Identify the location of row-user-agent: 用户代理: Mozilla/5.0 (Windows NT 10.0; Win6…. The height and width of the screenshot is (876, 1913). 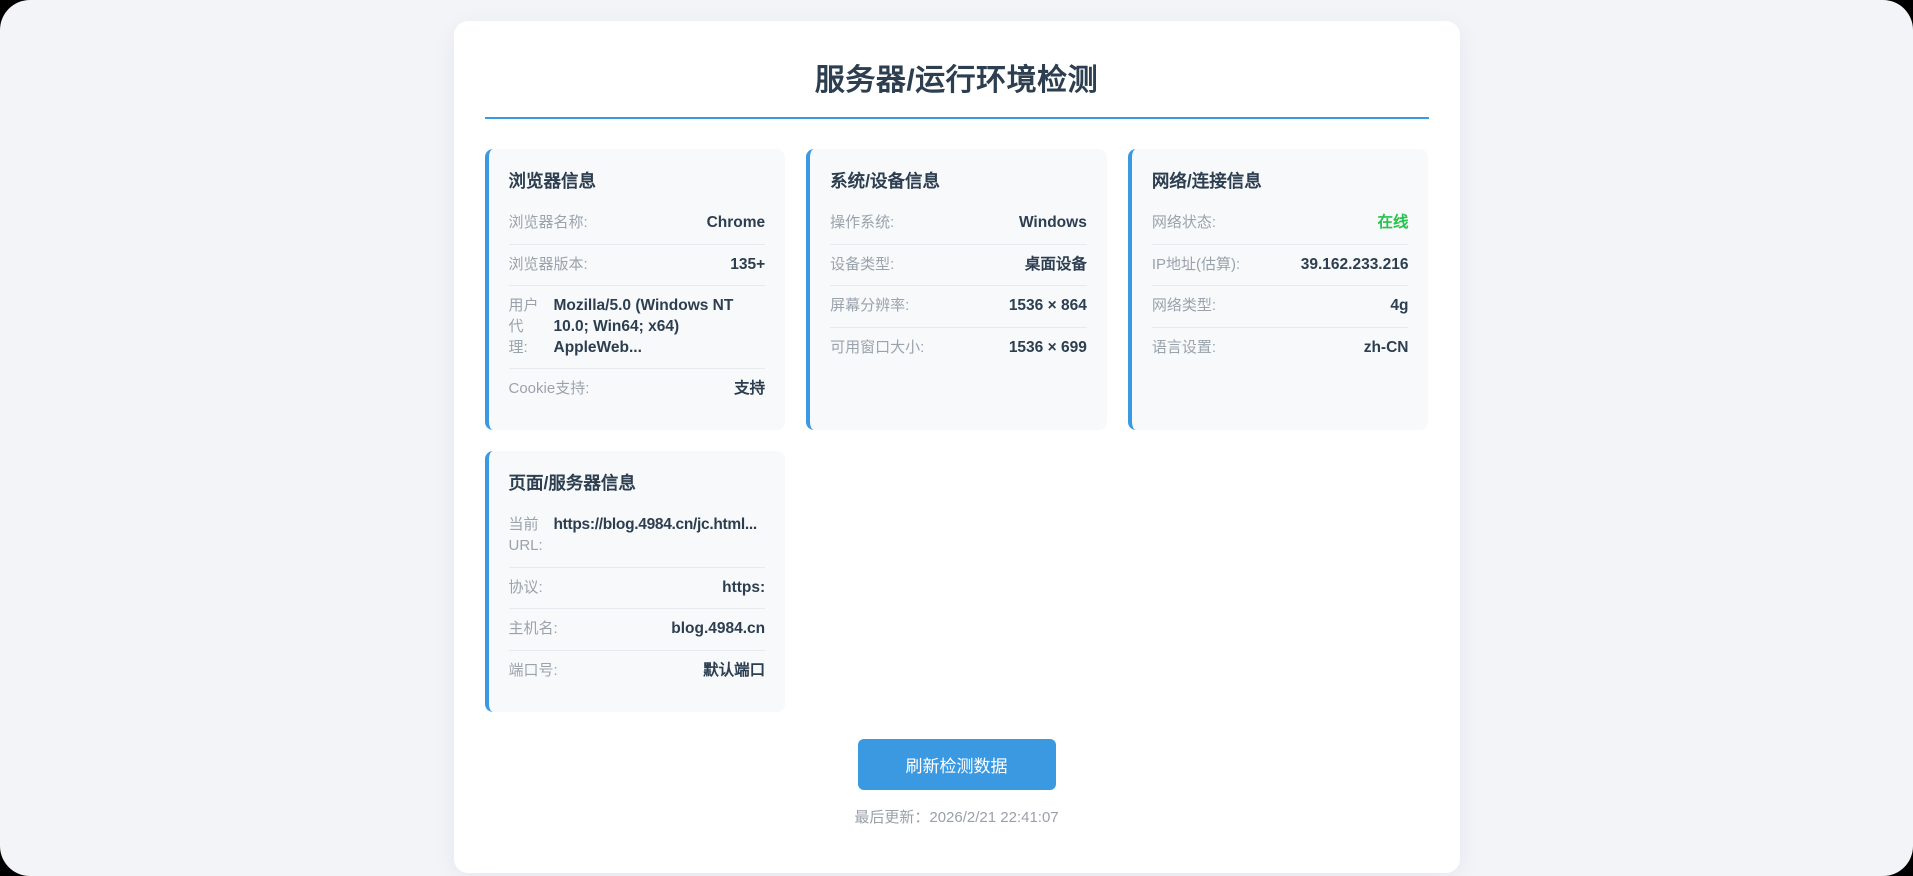
(637, 328).